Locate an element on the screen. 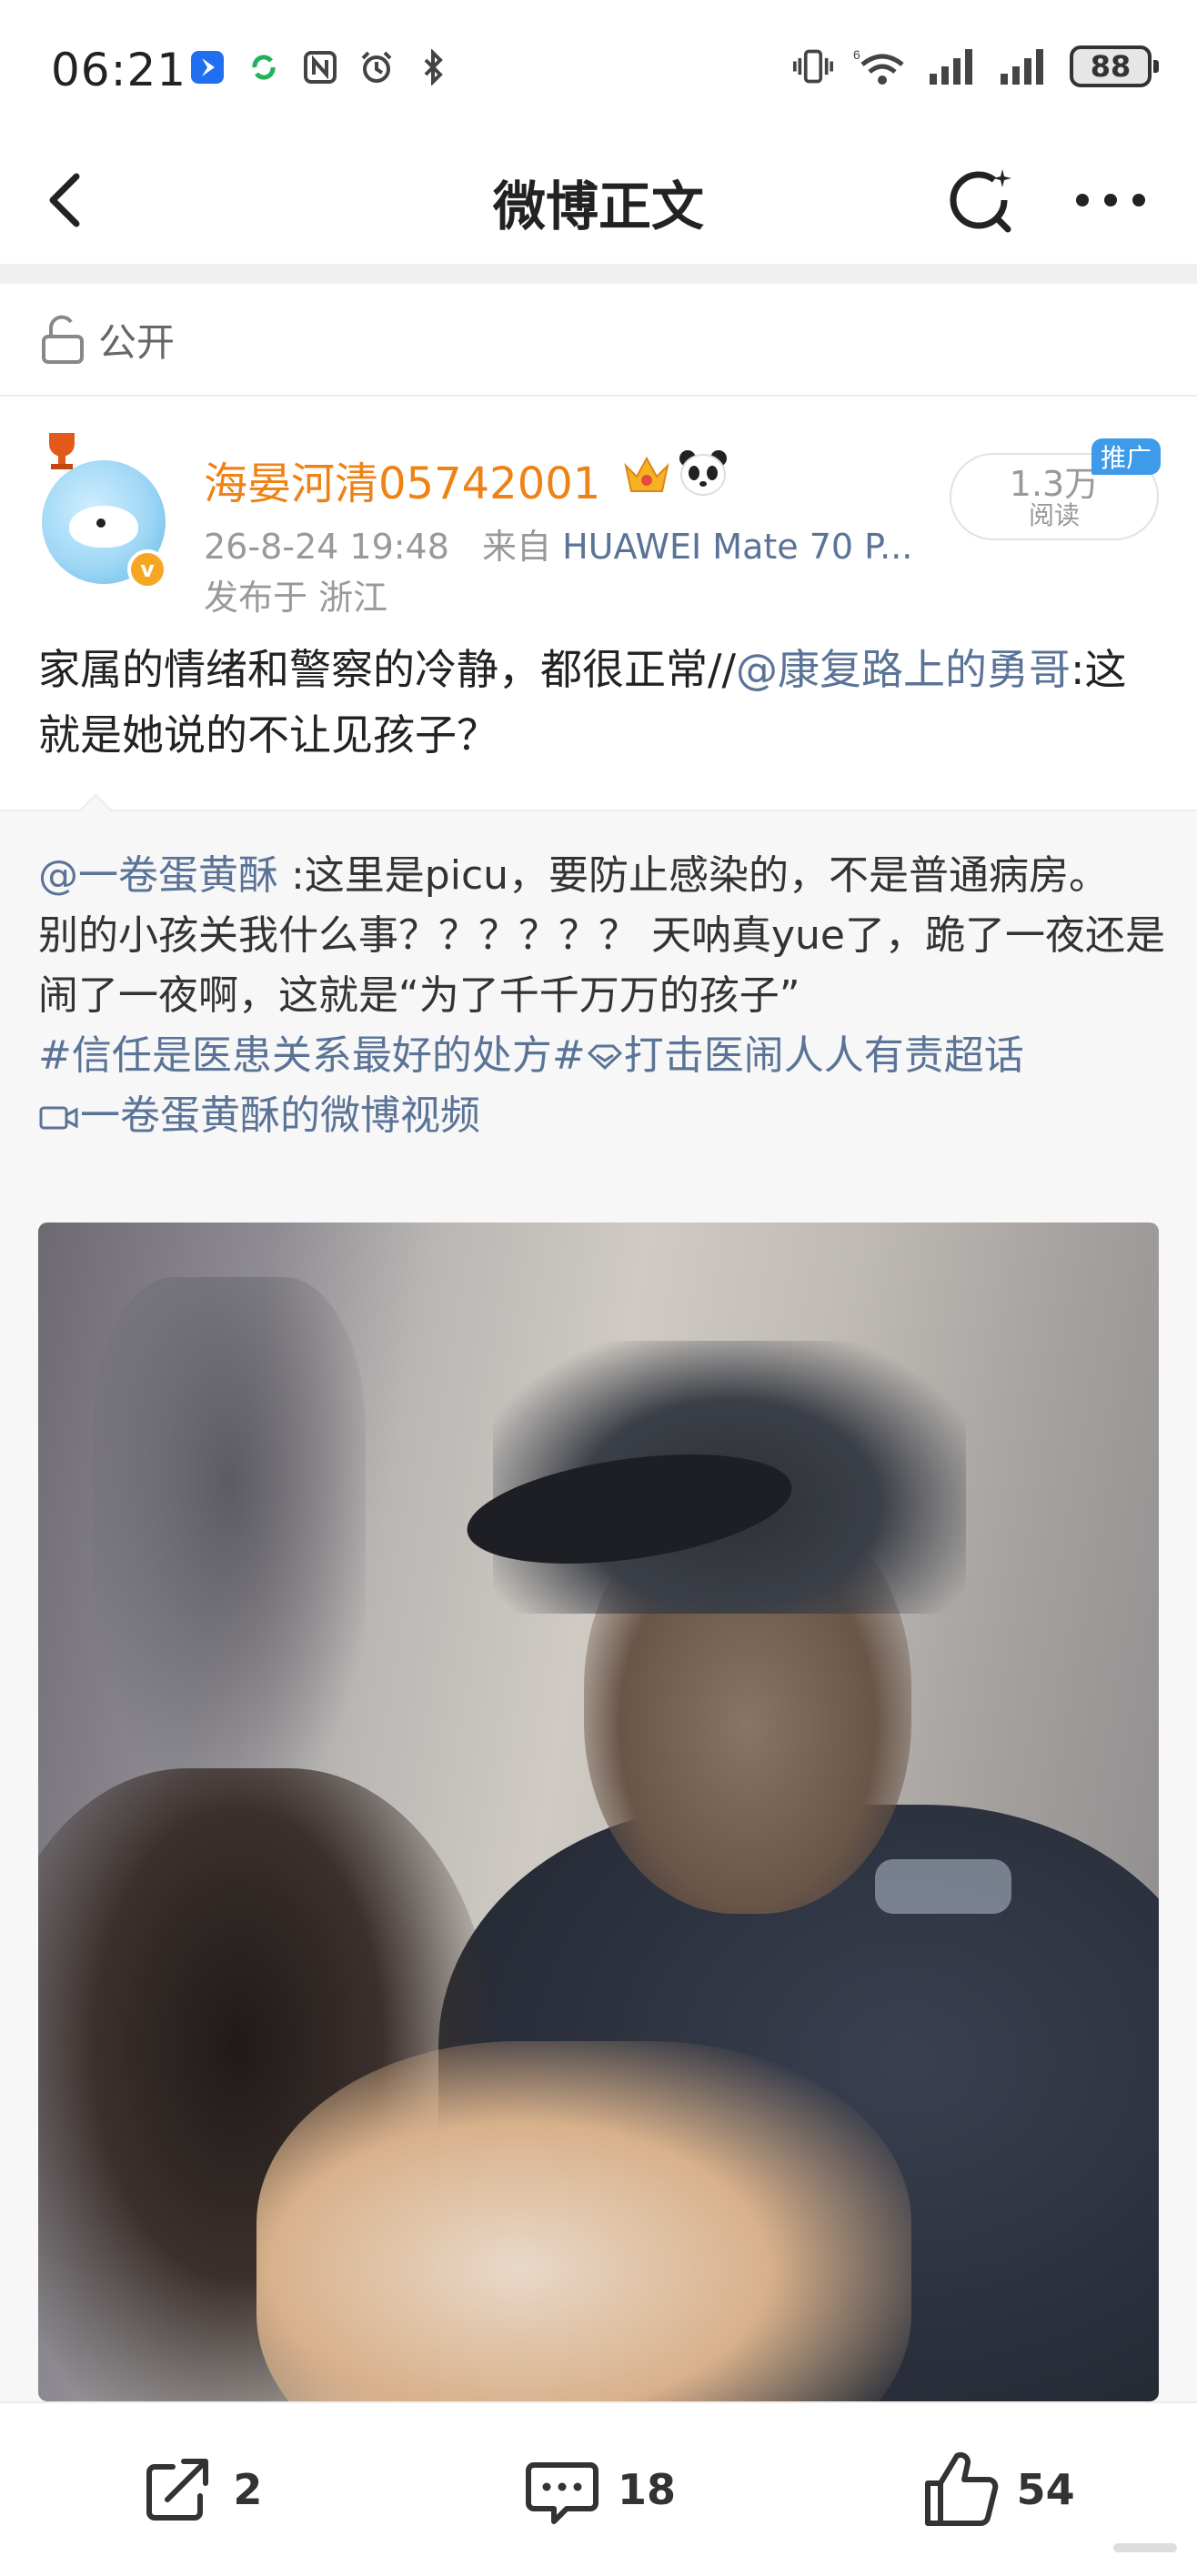  status-bar: 06:21 6 88 is located at coordinates (598, 68).